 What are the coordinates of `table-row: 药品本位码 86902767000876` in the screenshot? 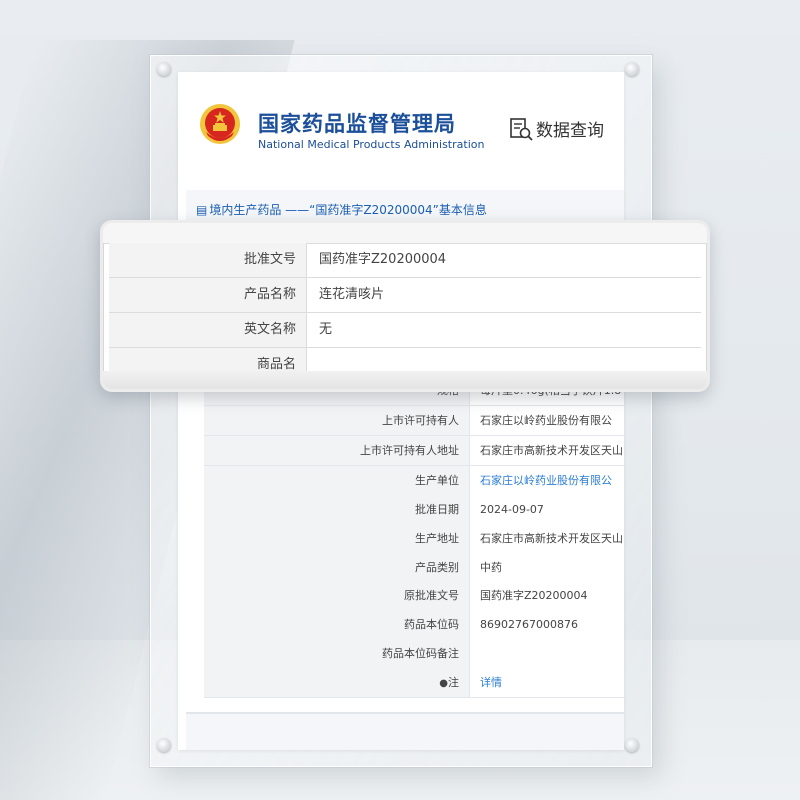 It's located at (414, 625).